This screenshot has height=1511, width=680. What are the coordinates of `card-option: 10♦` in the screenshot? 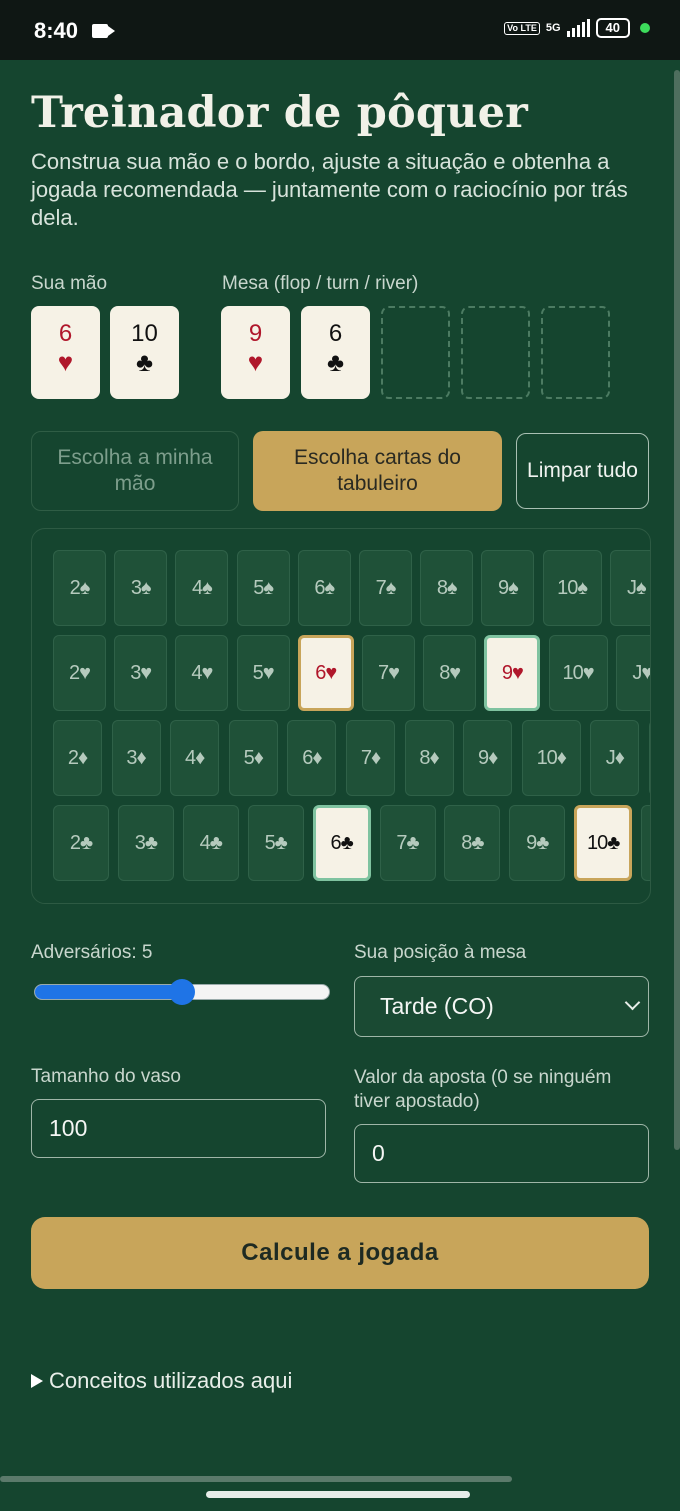 It's located at (551, 758).